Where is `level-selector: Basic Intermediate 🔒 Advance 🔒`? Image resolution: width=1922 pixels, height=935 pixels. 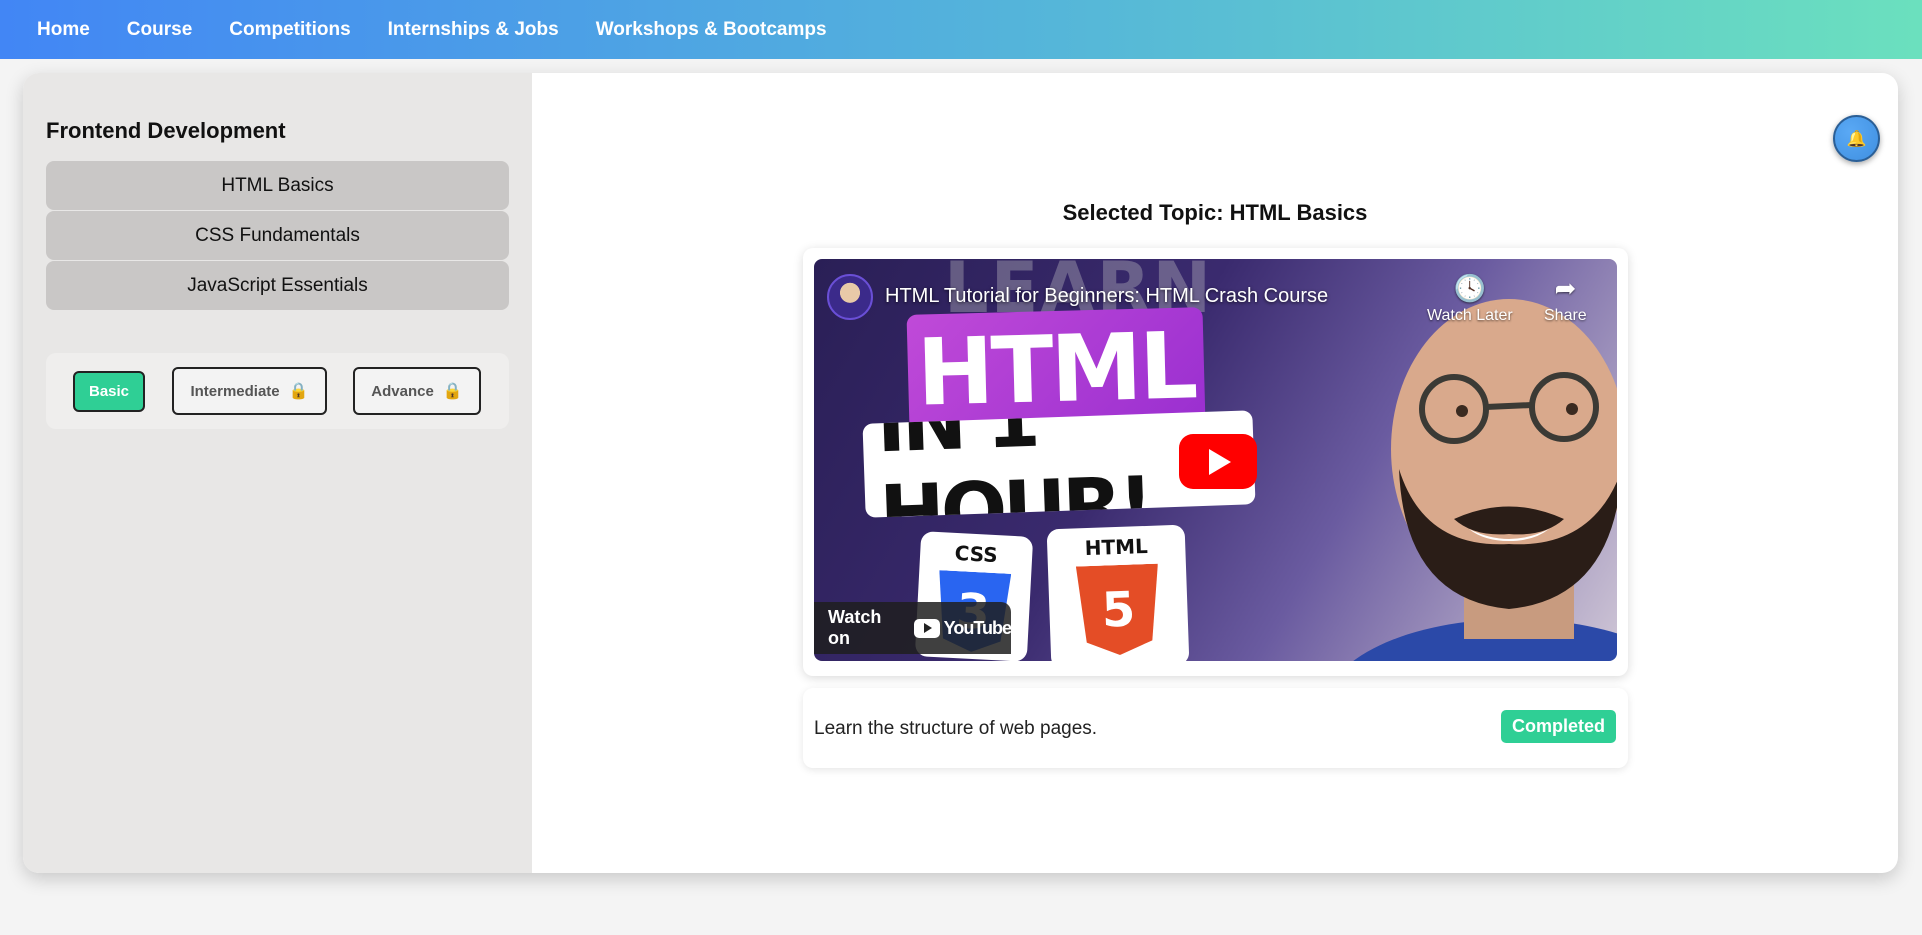
level-selector: Basic Intermediate 🔒 Advance 🔒 is located at coordinates (277, 391).